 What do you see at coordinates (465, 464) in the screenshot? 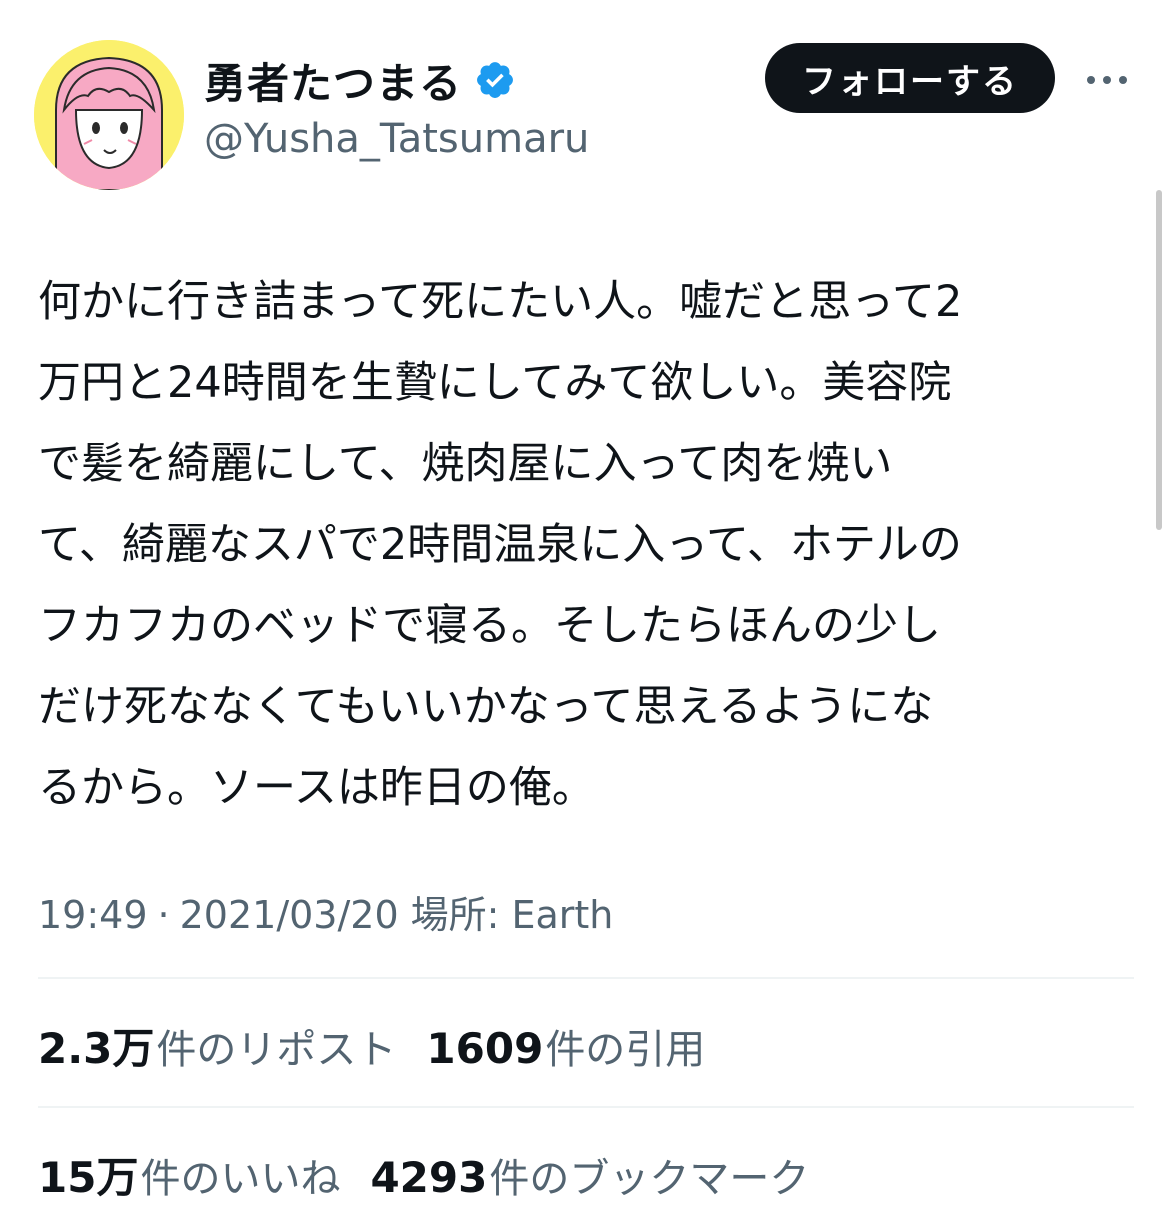
I see `tweet-text-line: で髪を綺麗にして、焼肉屋に入って肉を焼い` at bounding box center [465, 464].